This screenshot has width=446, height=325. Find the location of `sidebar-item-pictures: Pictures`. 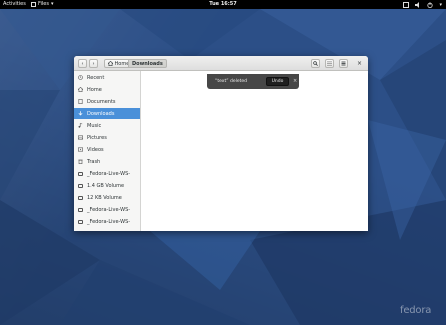

sidebar-item-pictures: Pictures is located at coordinates (107, 137).